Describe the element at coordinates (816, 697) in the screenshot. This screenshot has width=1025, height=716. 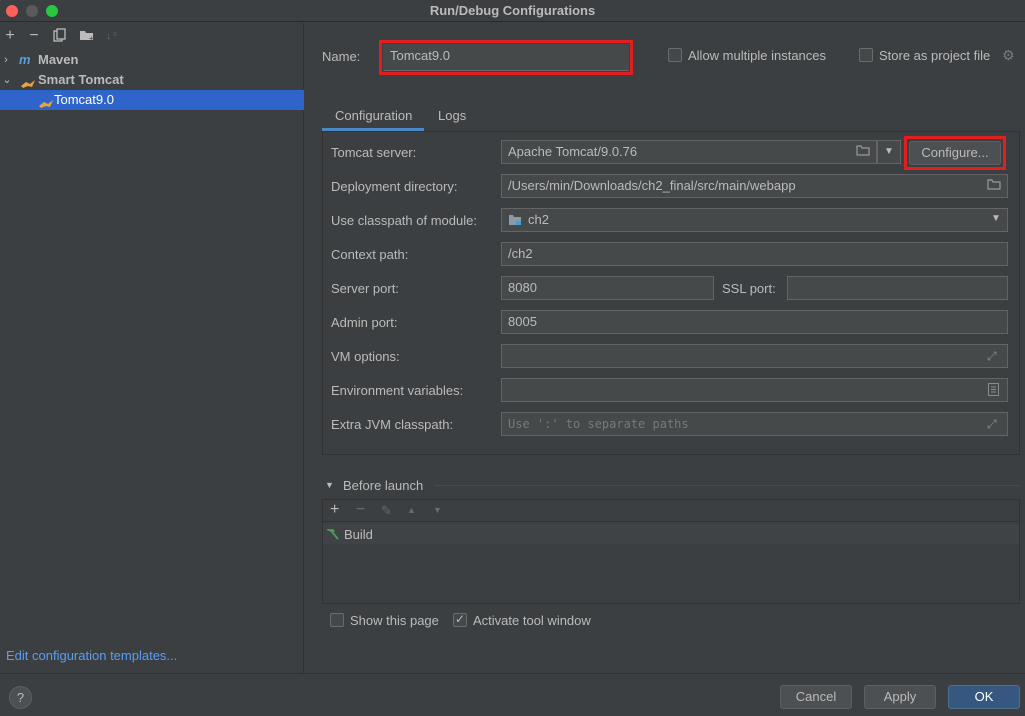
I see `cancel-button: Cancel` at that location.